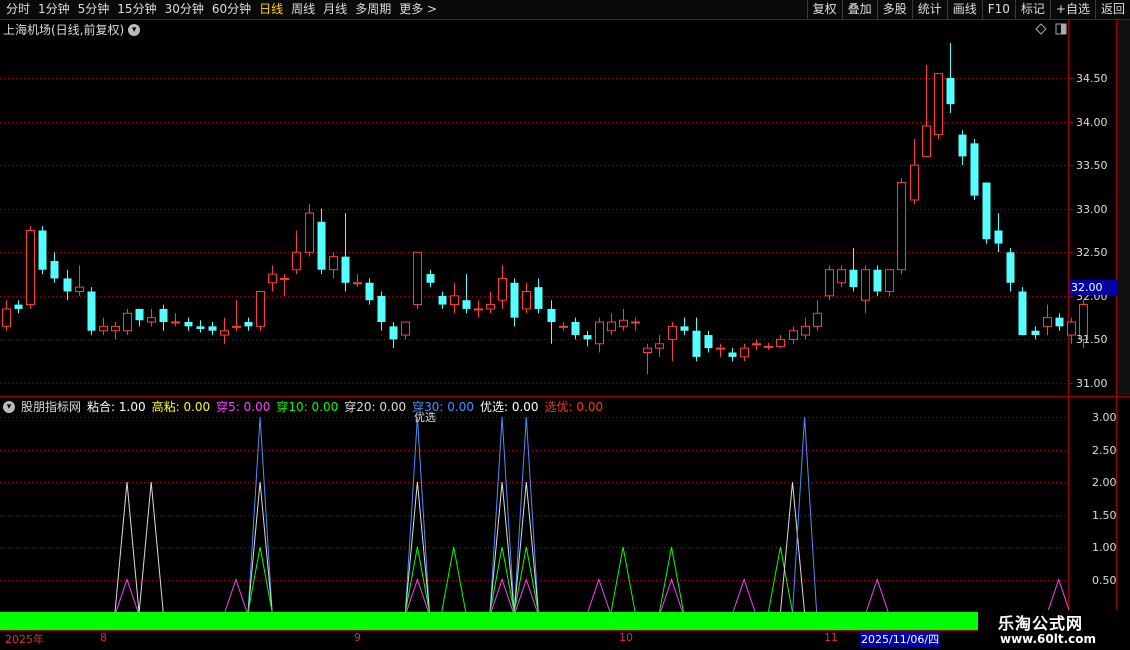  Describe the element at coordinates (1104, 417) in the screenshot. I see `indicator-tick-label: 3.00` at that location.